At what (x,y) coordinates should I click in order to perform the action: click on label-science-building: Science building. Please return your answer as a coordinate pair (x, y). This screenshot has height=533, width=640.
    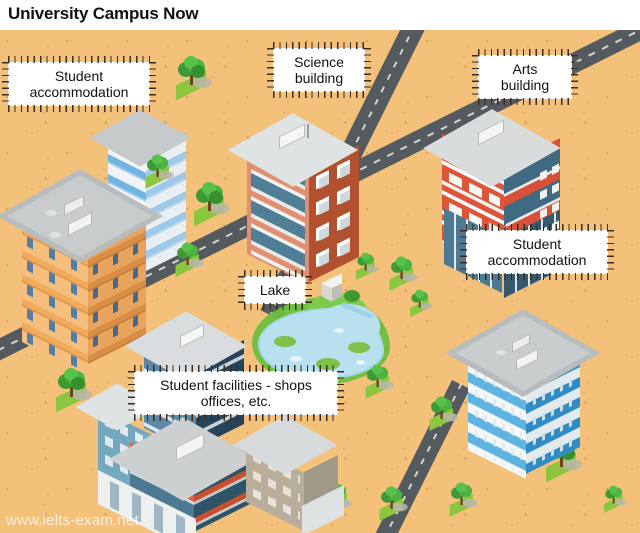
    Looking at the image, I should click on (319, 70).